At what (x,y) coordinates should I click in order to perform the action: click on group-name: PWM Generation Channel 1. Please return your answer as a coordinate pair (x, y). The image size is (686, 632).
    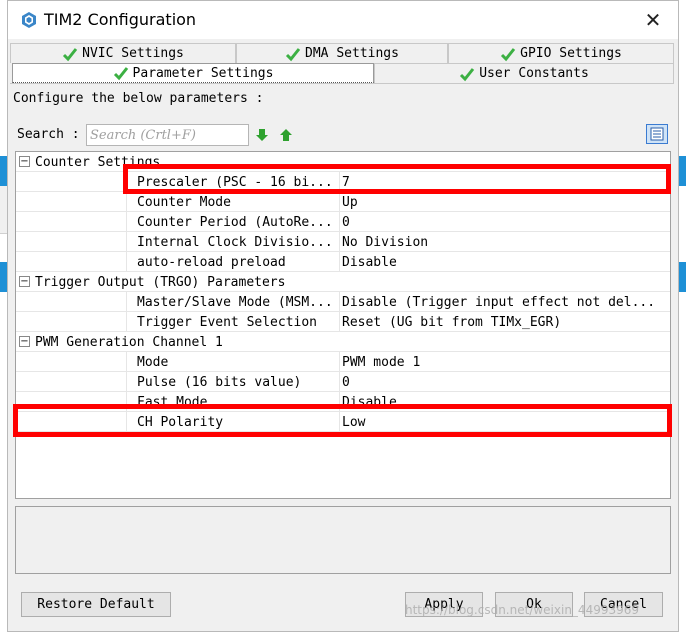
    Looking at the image, I should click on (129, 342).